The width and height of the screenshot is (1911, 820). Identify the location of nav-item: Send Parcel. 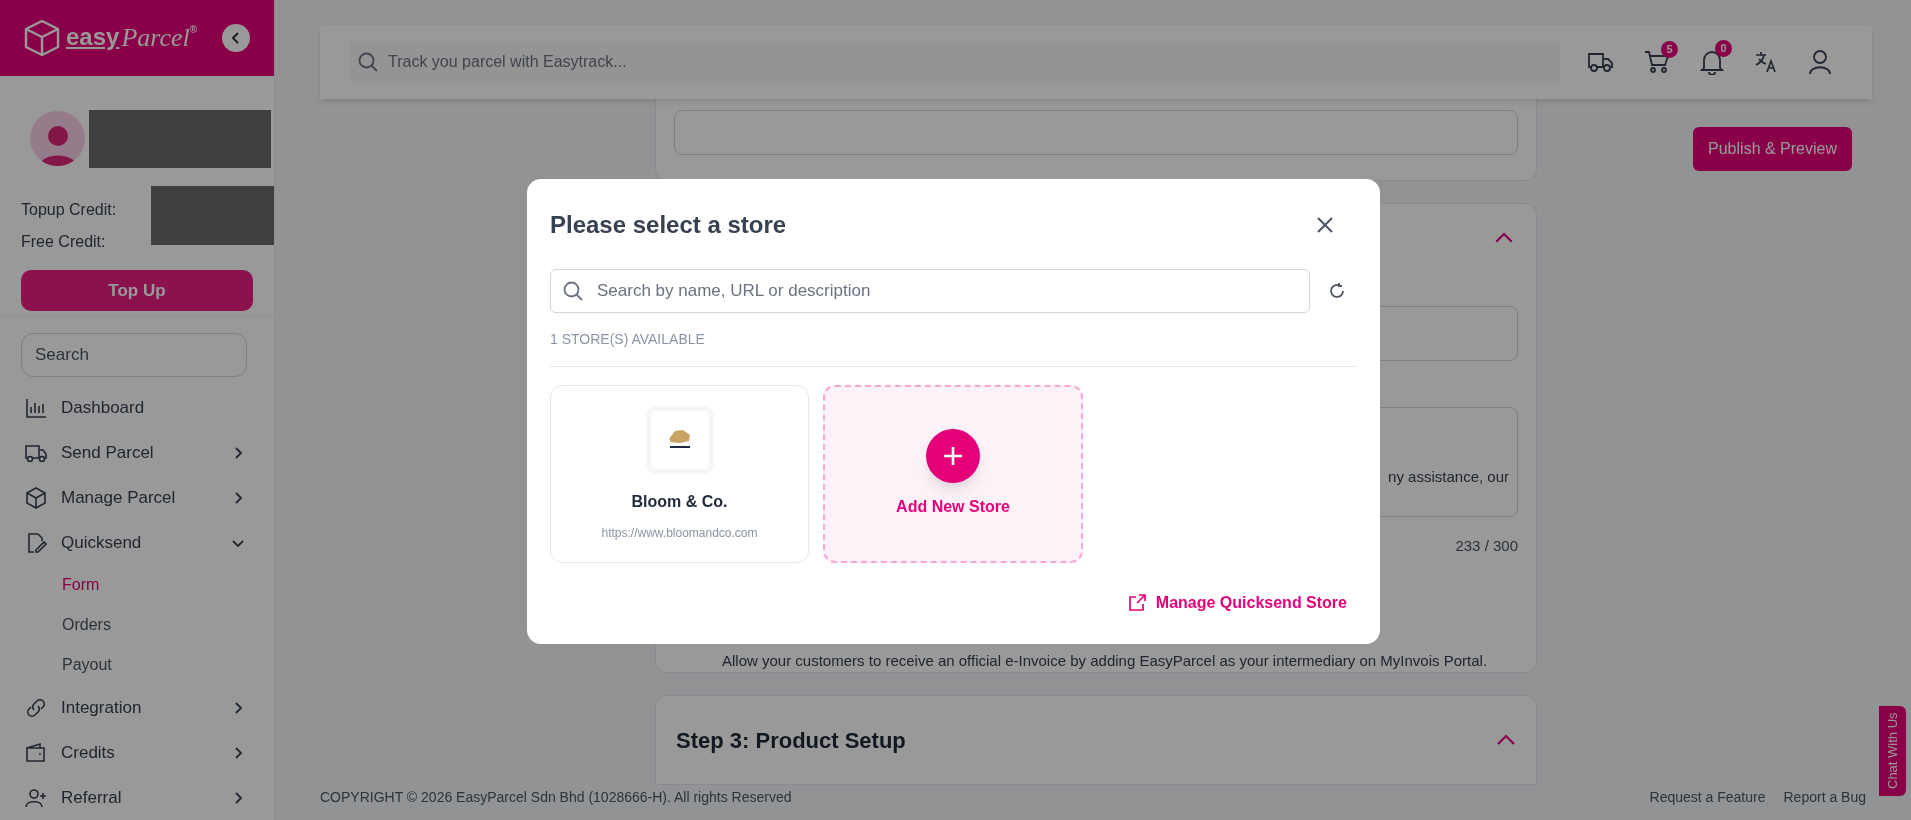
(137, 452).